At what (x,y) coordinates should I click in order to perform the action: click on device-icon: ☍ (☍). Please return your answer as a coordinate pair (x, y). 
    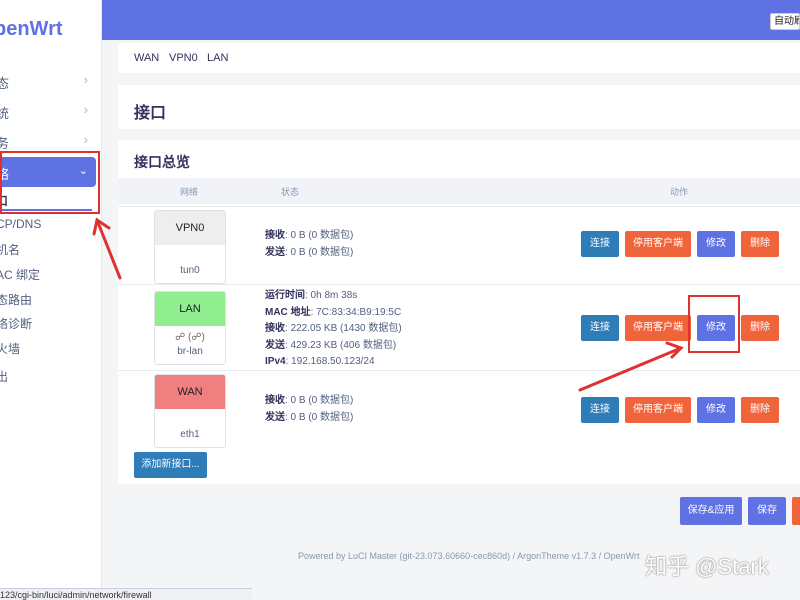
    Looking at the image, I should click on (190, 337).